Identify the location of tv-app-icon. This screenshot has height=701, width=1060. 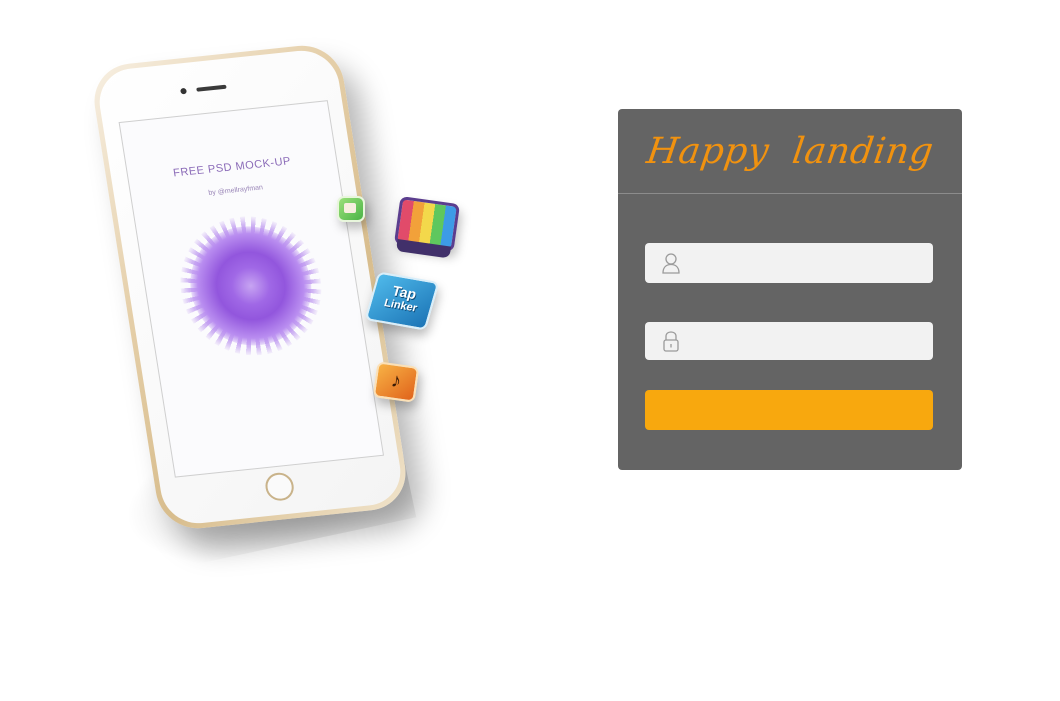
(427, 224).